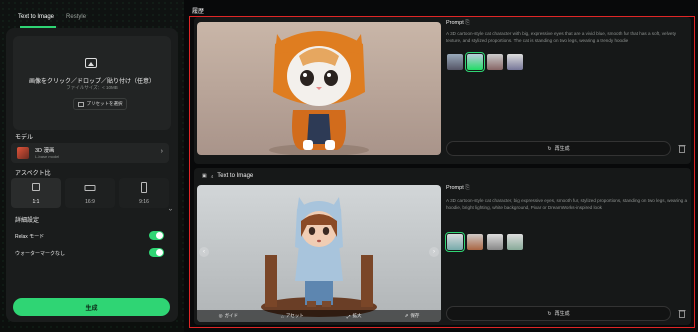 The image size is (698, 332). Describe the element at coordinates (198, 12) in the screenshot. I see `history-title: 履歴` at that location.